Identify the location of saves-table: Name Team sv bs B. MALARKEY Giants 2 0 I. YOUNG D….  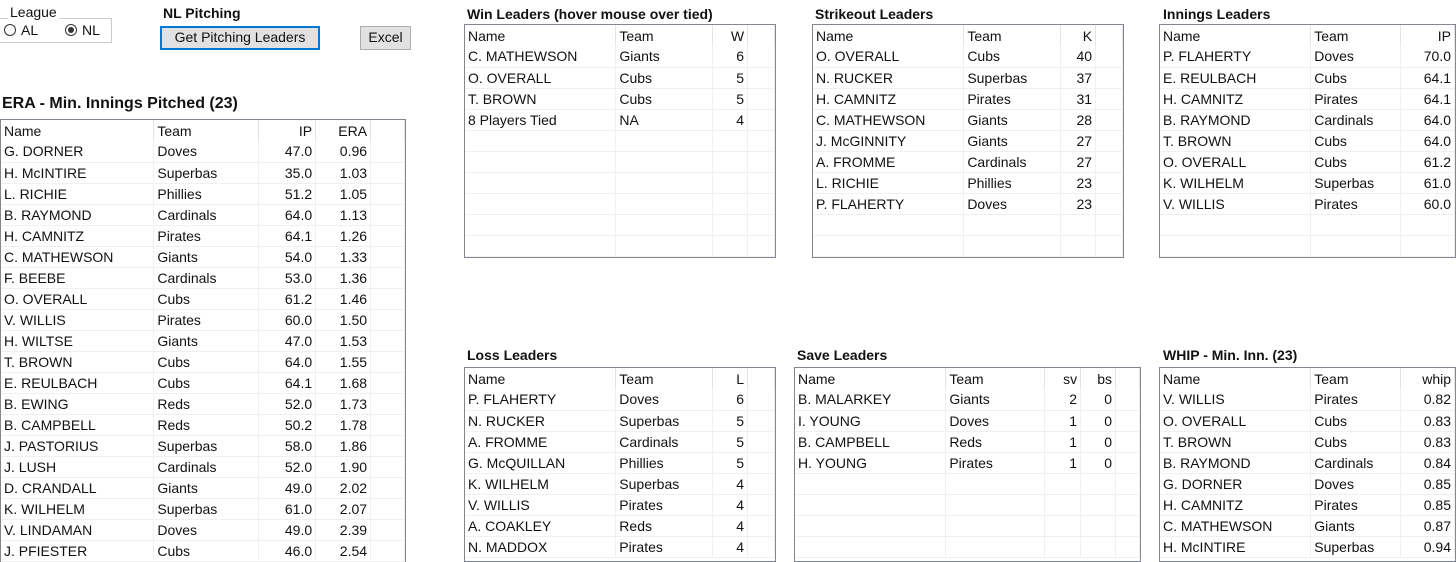
(967, 464).